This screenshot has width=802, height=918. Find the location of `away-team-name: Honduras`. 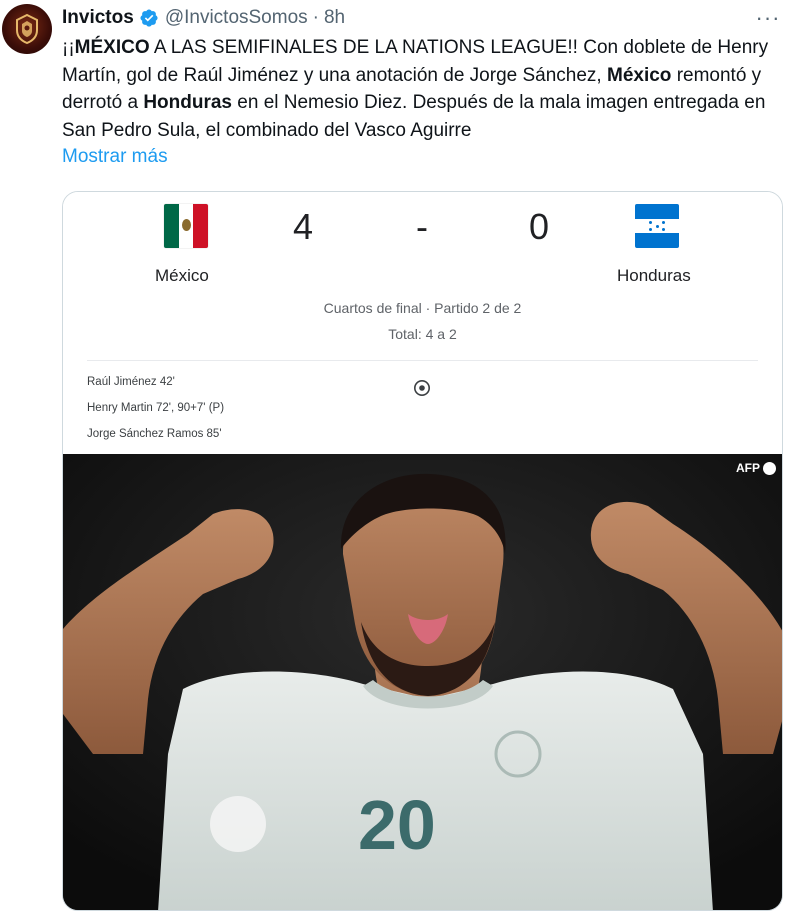

away-team-name: Honduras is located at coordinates (654, 275).